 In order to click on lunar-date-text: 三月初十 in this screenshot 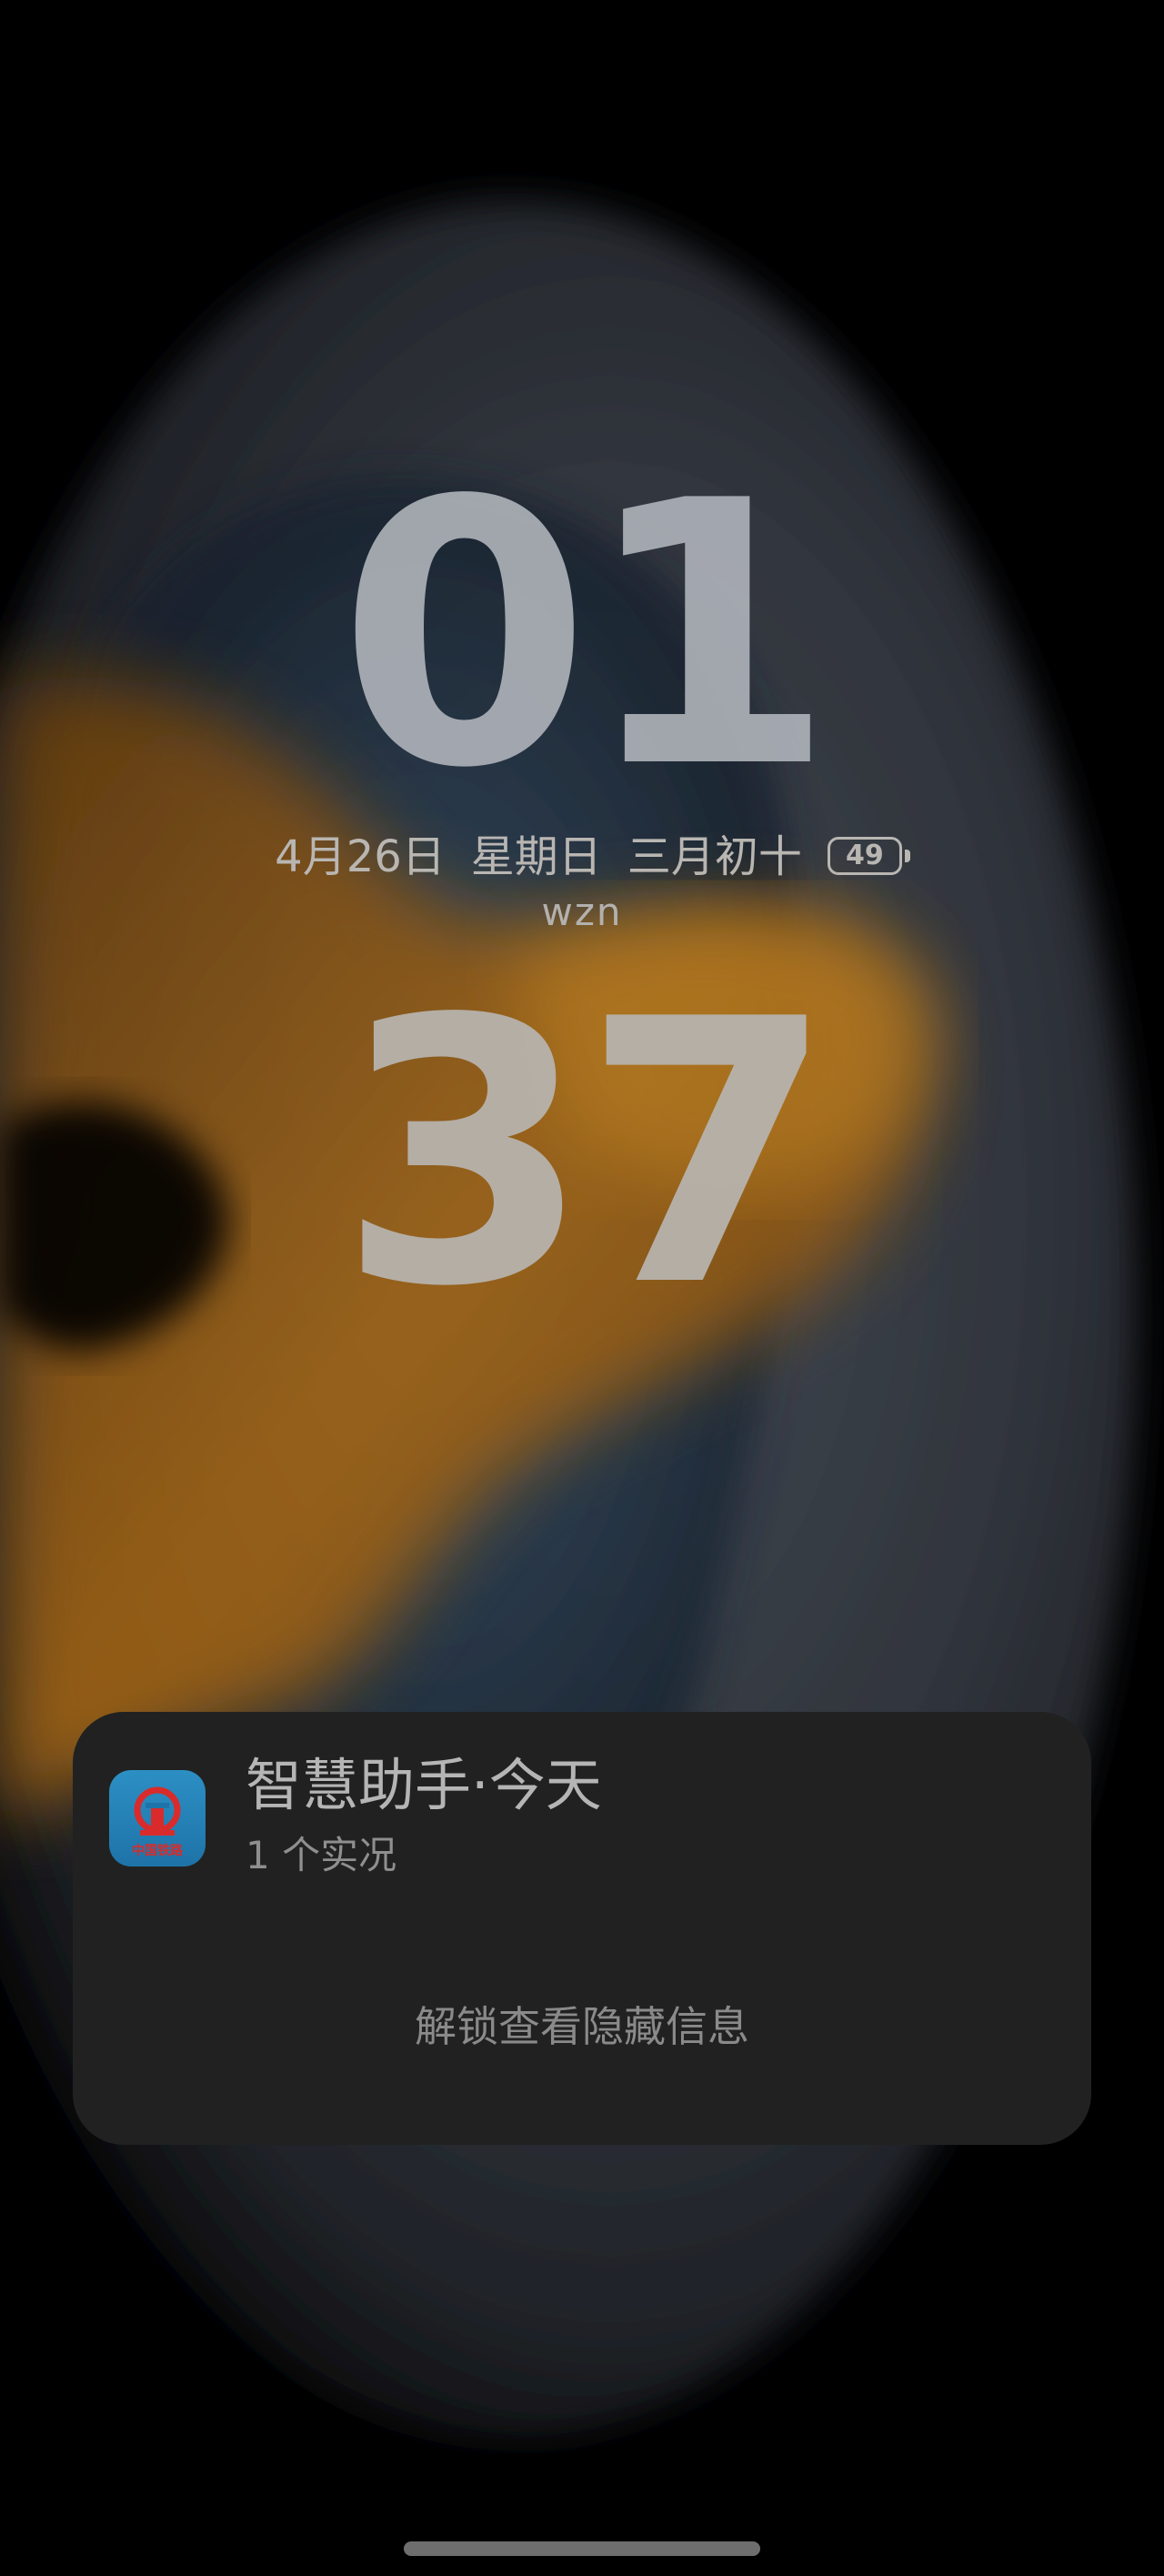, I will do `click(715, 856)`.